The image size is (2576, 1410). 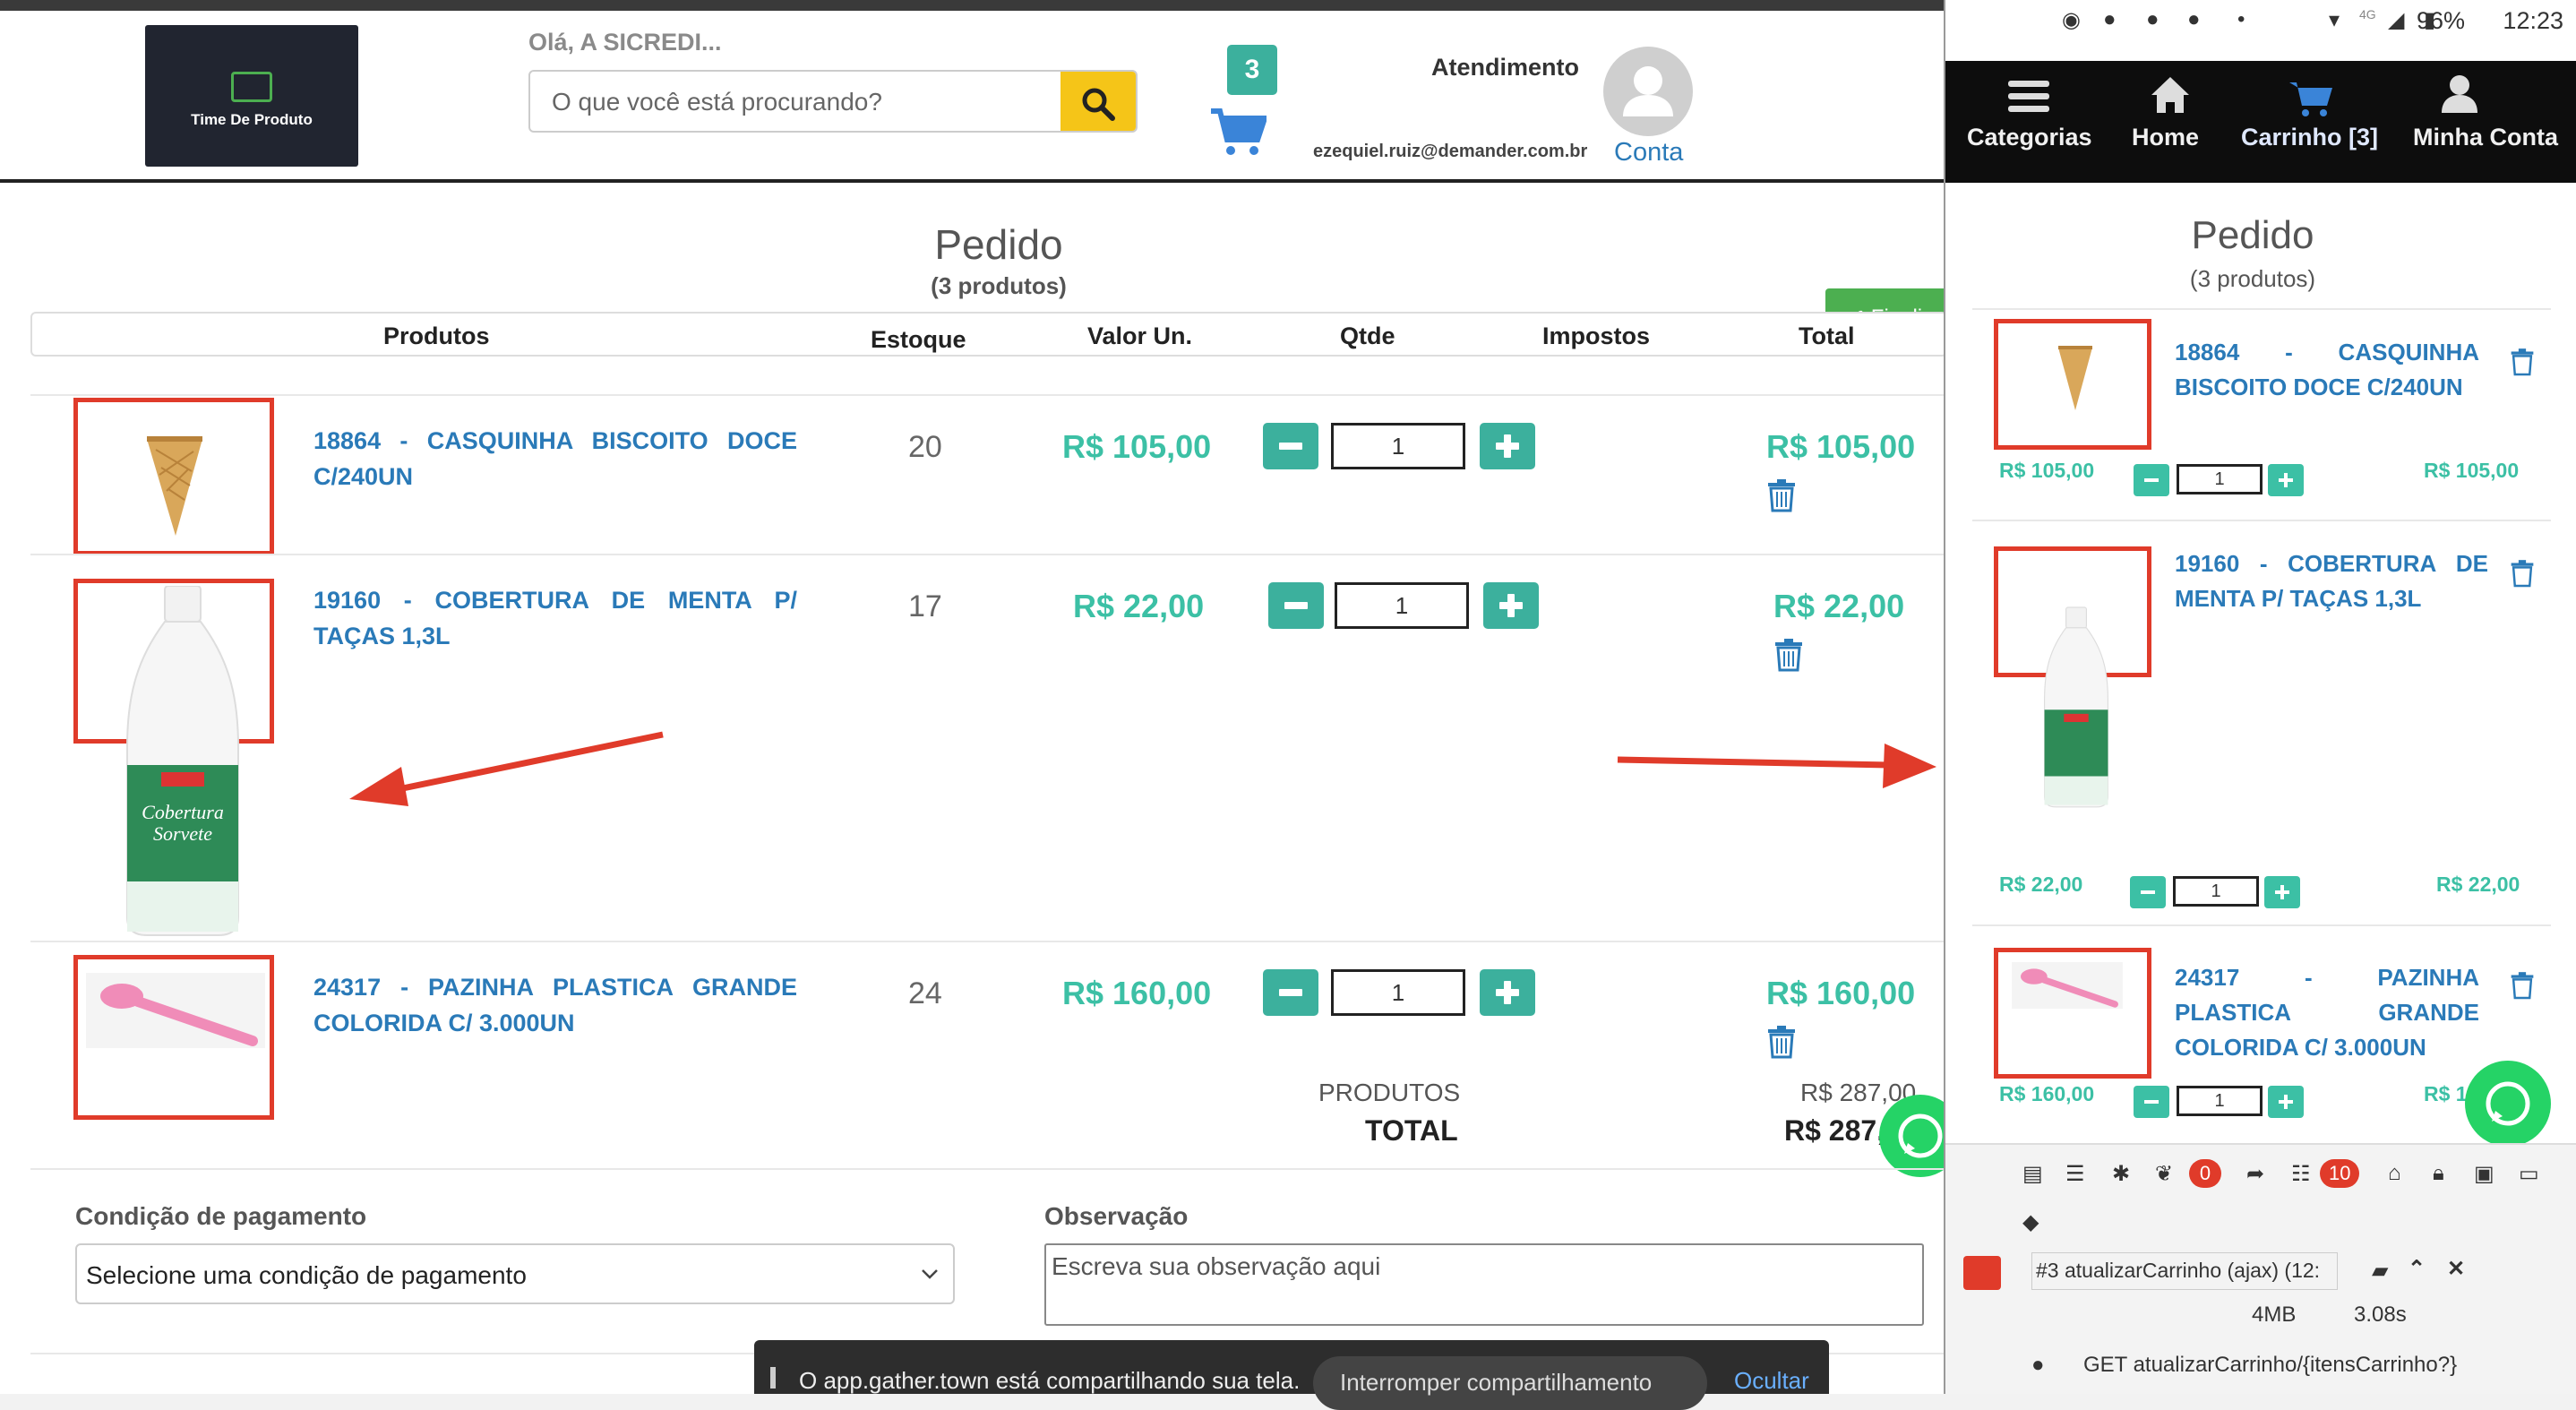 I want to click on duration-value: 3.08s, so click(x=2380, y=1315).